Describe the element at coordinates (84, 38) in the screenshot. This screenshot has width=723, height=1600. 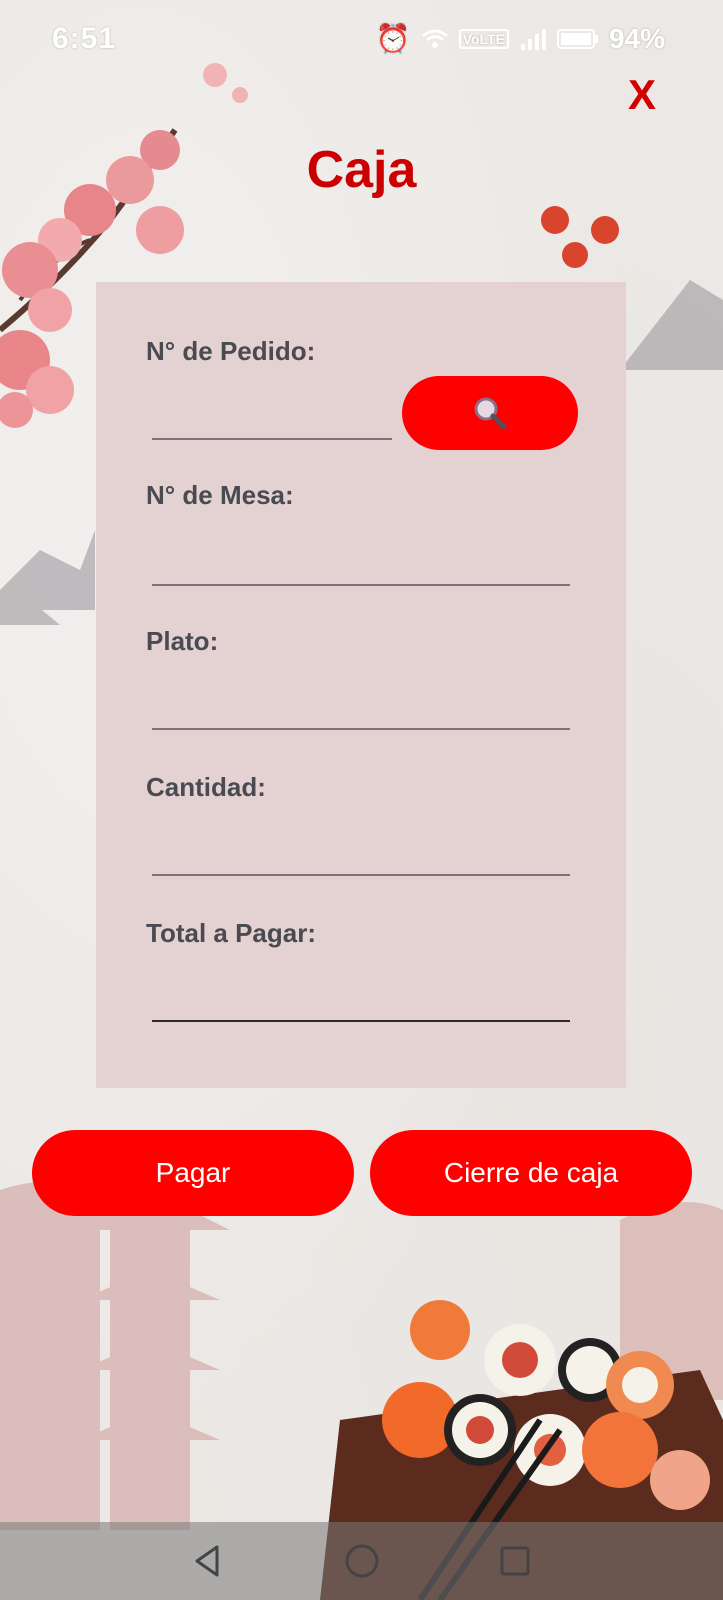
I see `status-time: 6:51` at that location.